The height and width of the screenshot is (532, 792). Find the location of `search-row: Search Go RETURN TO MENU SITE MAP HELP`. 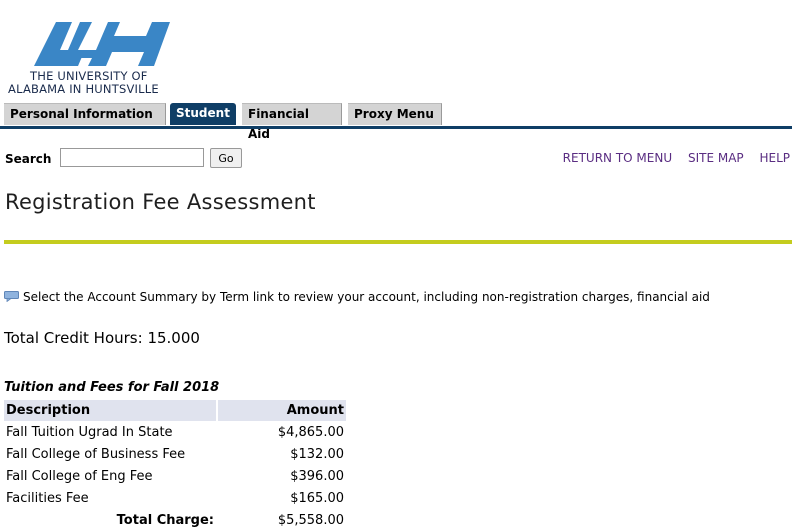

search-row: Search Go RETURN TO MENU SITE MAP HELP is located at coordinates (396, 159).